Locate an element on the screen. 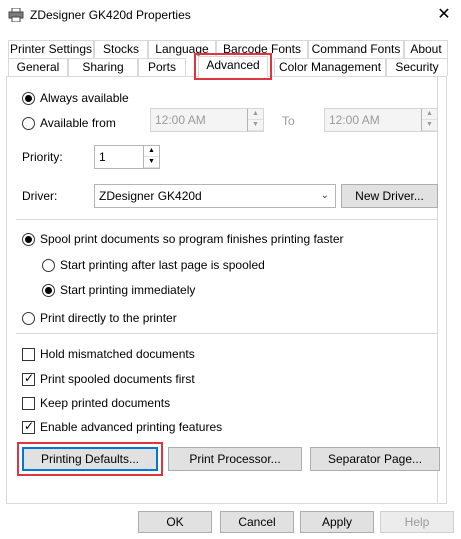  immediately-radio is located at coordinates (48, 290).